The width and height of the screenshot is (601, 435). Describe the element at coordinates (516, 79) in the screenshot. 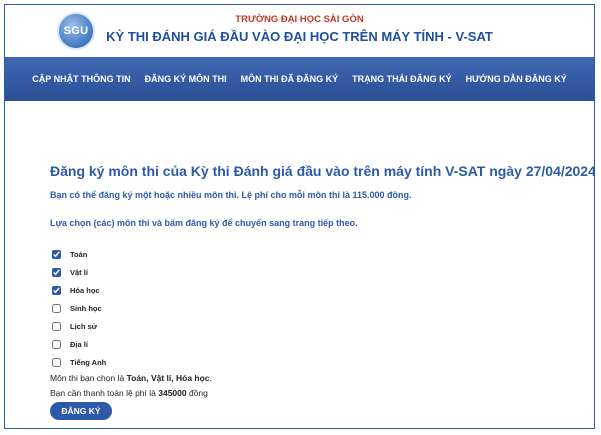

I see `nav-registration-guide: HƯỚNG DẪN ĐĂNG KÝ` at that location.